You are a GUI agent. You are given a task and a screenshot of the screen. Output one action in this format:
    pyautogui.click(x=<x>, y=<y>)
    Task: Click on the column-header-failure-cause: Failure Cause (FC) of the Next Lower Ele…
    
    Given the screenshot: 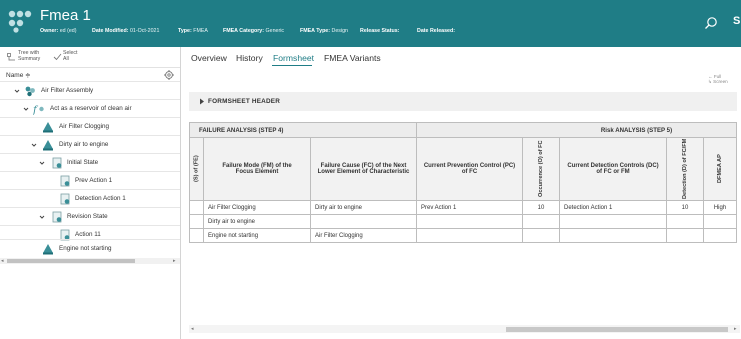 What is the action you would take?
    pyautogui.click(x=363, y=169)
    